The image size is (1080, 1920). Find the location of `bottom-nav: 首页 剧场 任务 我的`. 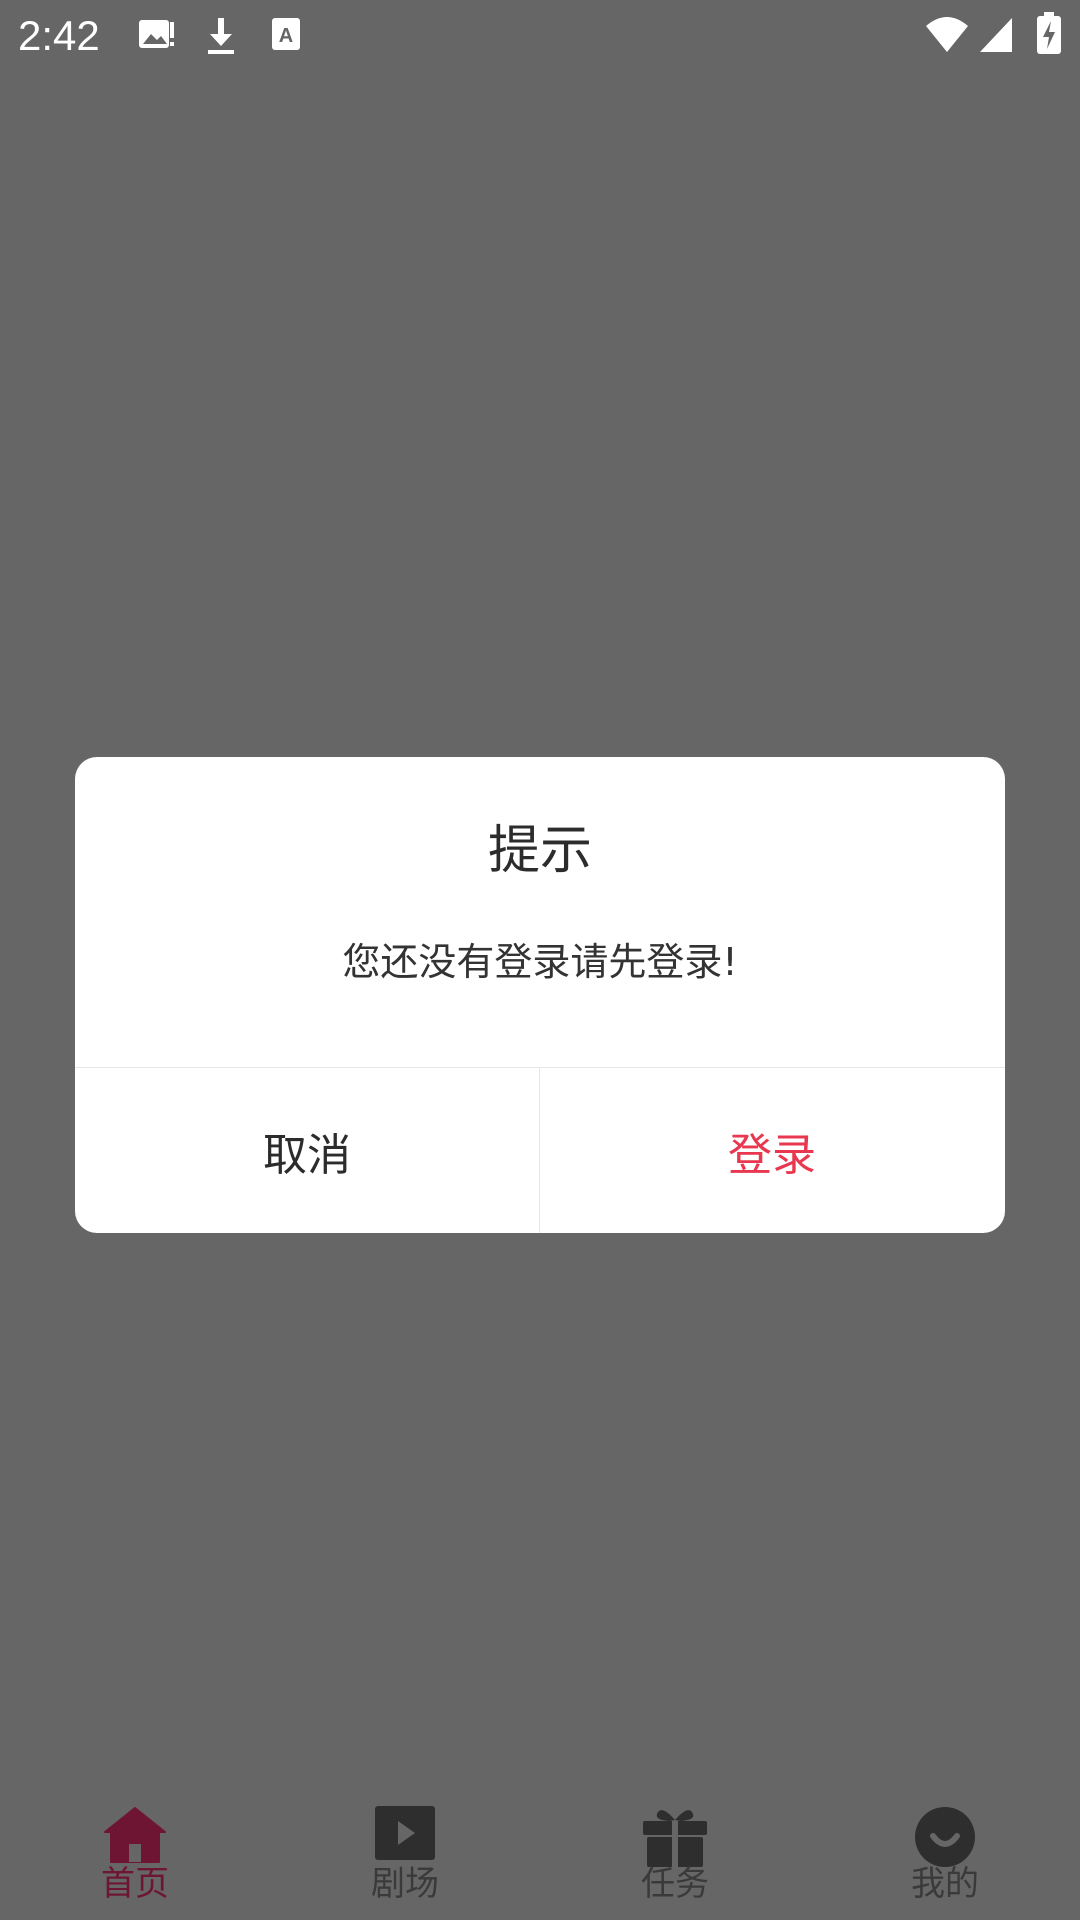

bottom-nav: 首页 剧场 任务 我的 is located at coordinates (540, 1850).